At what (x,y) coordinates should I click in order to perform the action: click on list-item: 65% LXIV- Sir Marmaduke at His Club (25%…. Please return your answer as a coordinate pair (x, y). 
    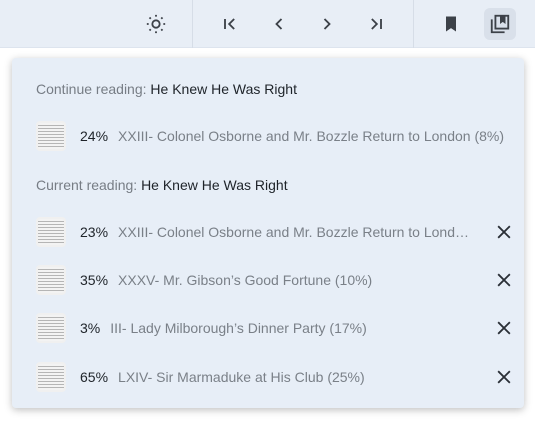
    Looking at the image, I should click on (273, 377).